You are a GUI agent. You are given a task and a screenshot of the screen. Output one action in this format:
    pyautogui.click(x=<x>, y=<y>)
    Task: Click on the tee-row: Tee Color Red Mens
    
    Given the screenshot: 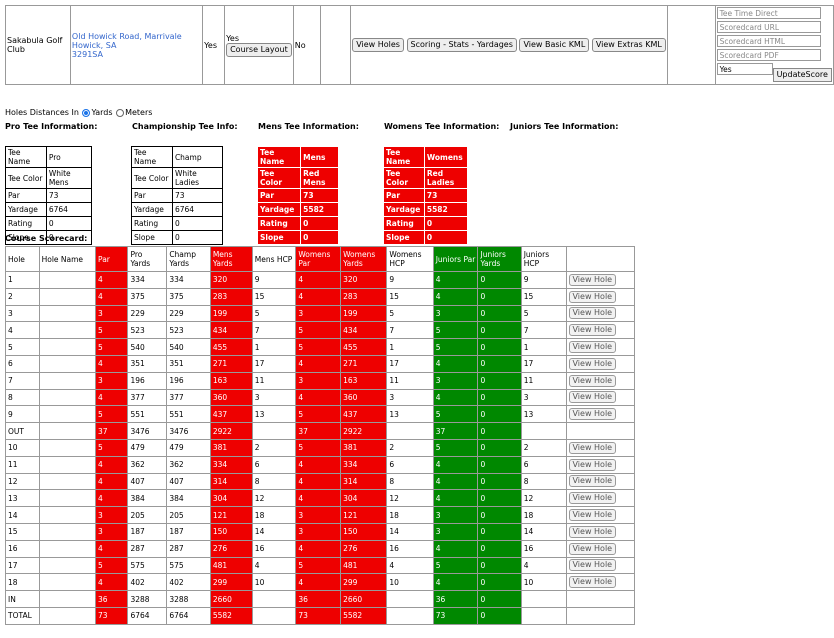 What is the action you would take?
    pyautogui.click(x=297, y=178)
    